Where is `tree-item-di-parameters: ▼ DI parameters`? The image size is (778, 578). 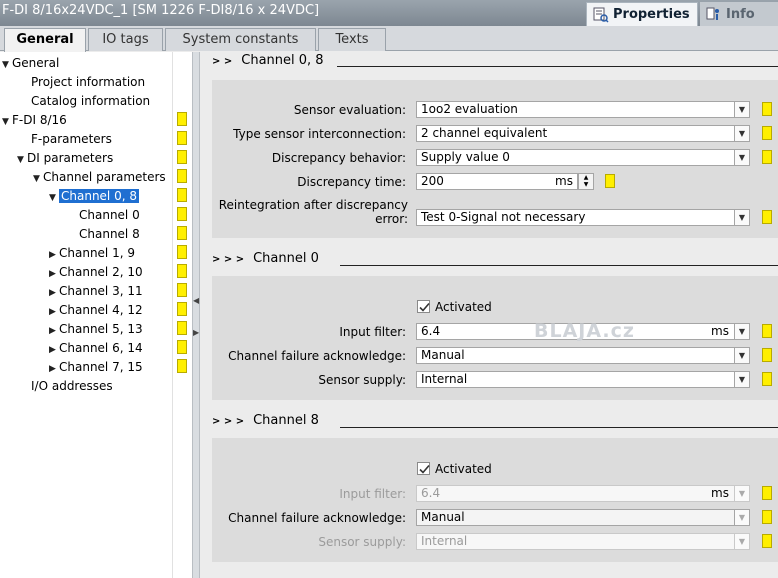 tree-item-di-parameters: ▼ DI parameters is located at coordinates (65, 158).